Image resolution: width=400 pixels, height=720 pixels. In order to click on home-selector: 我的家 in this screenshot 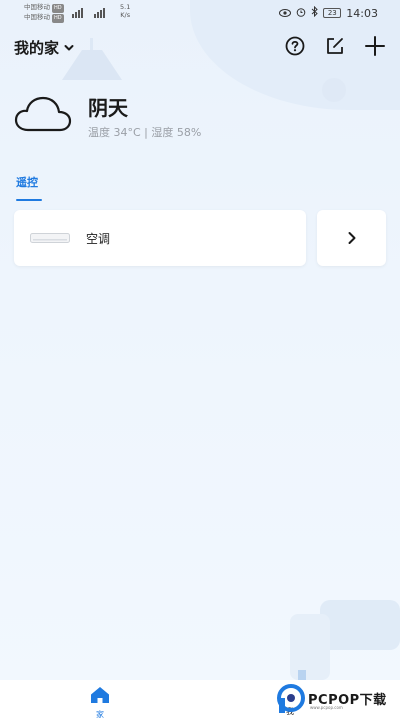, I will do `click(44, 47)`.